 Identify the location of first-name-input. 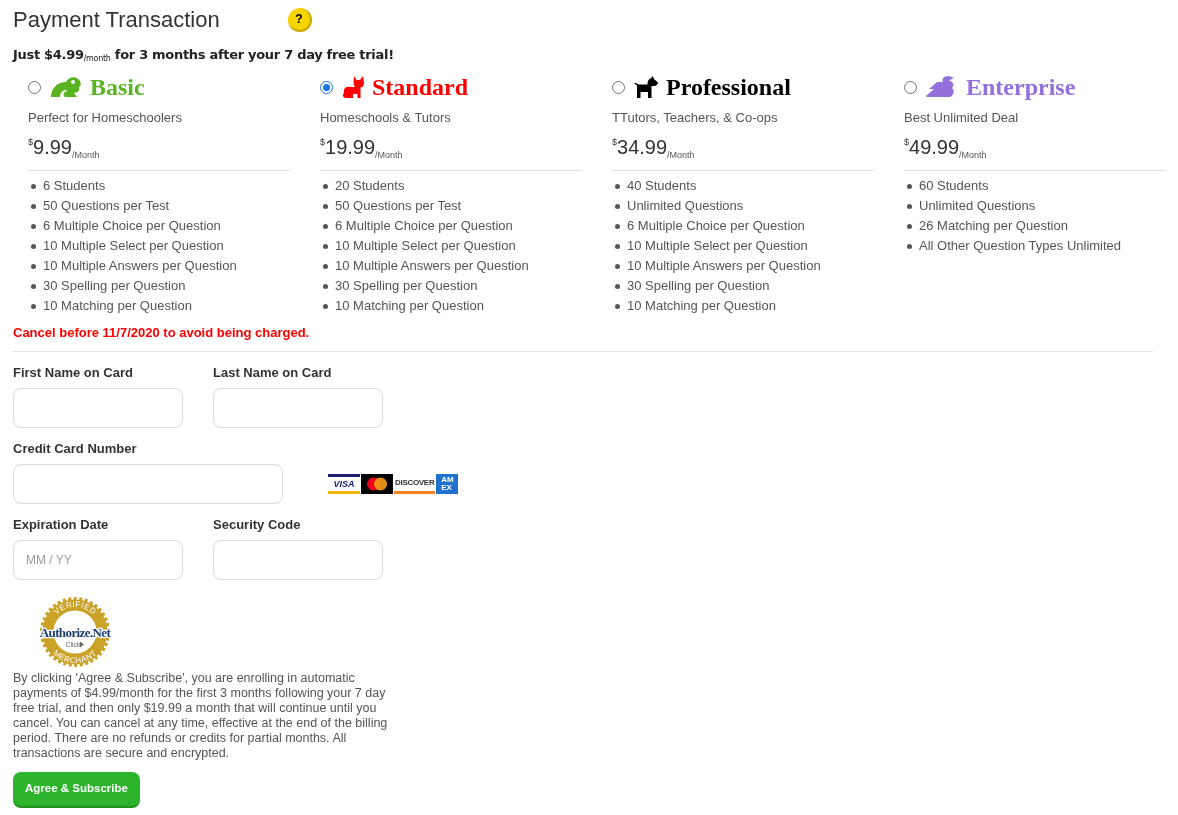
(98, 408).